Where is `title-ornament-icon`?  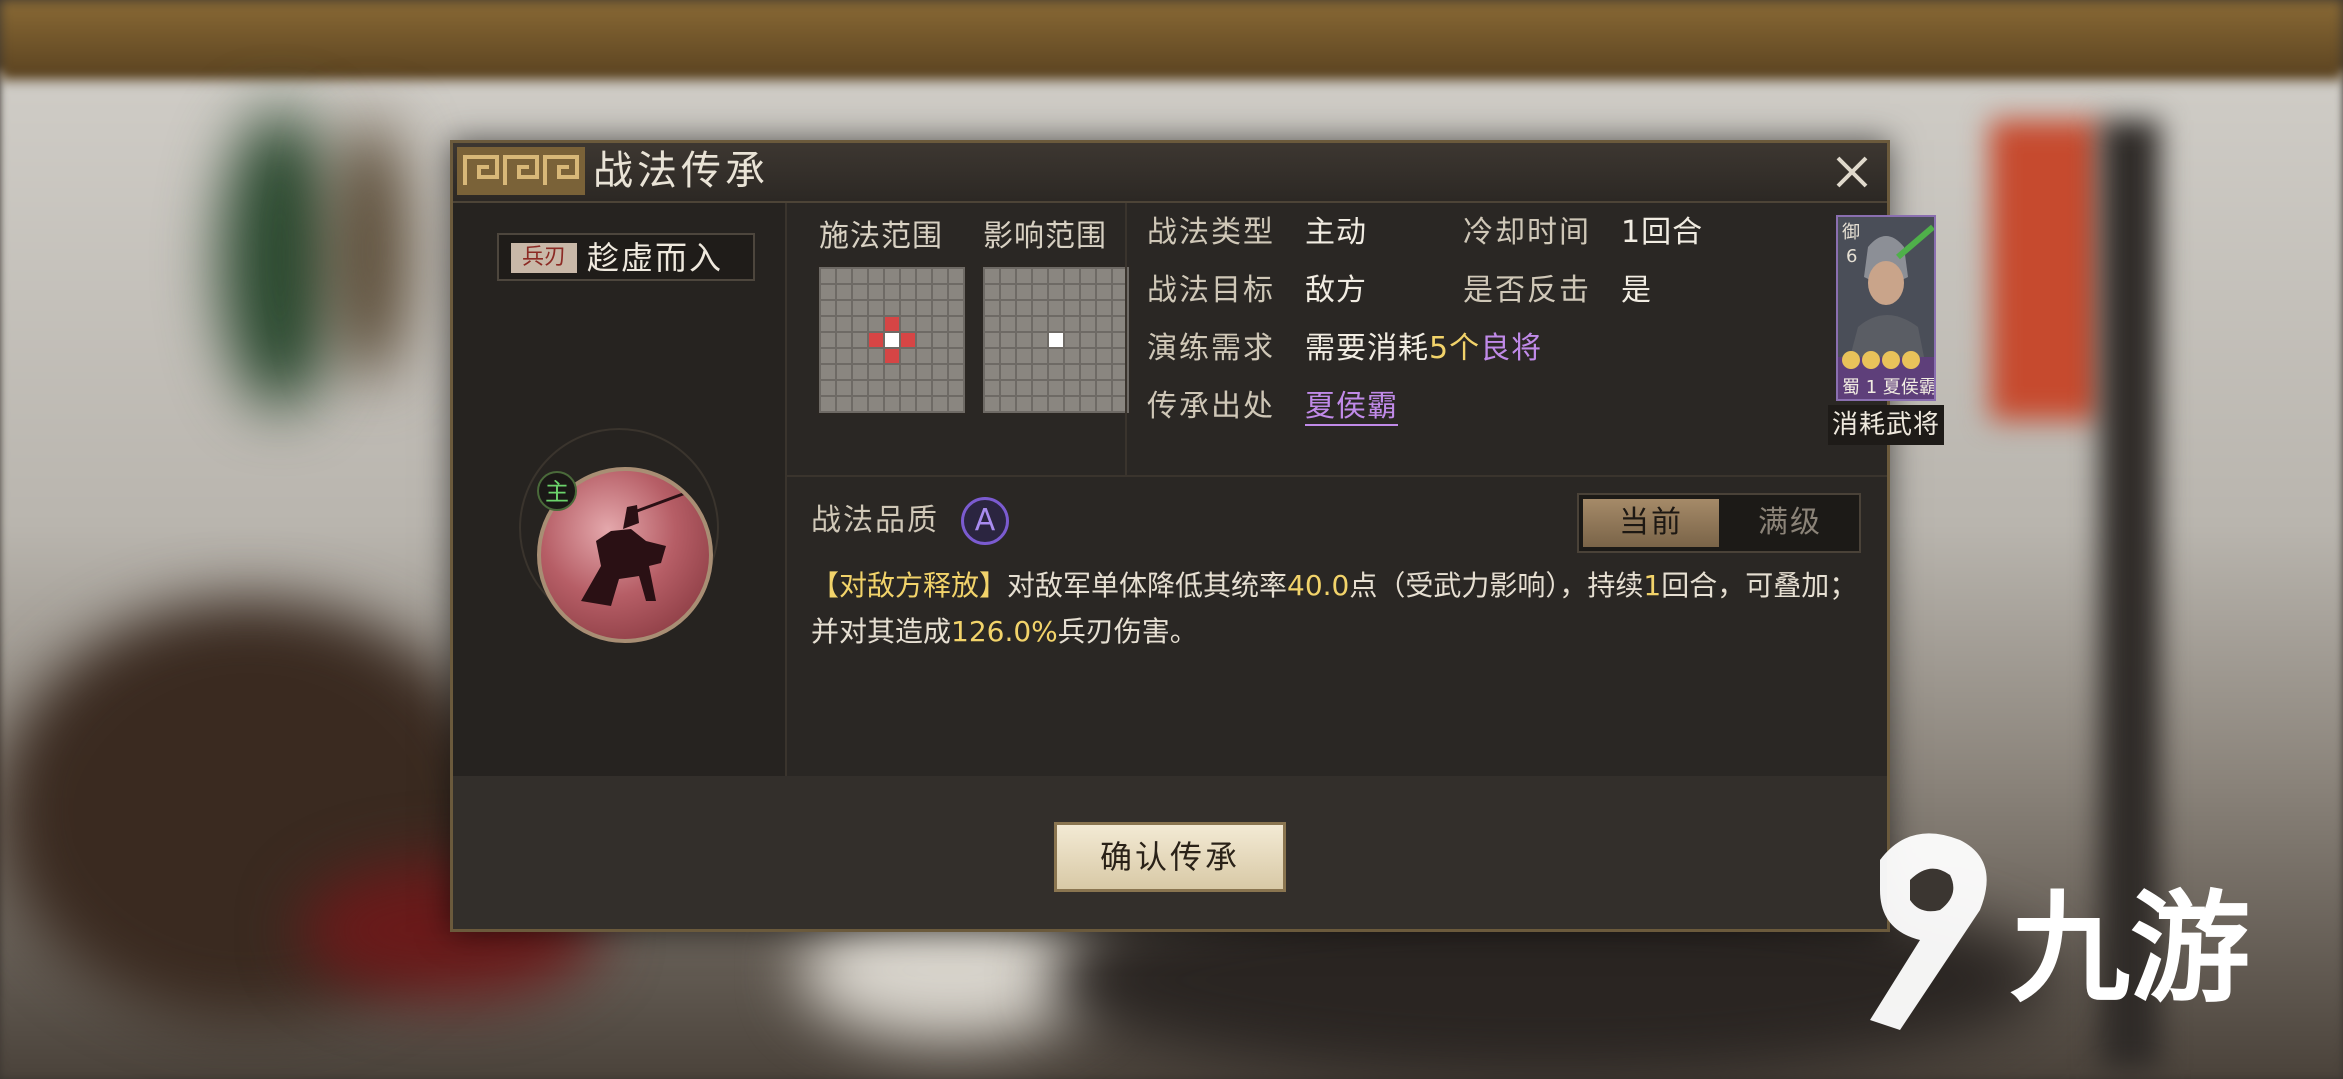
title-ornament-icon is located at coordinates (521, 171).